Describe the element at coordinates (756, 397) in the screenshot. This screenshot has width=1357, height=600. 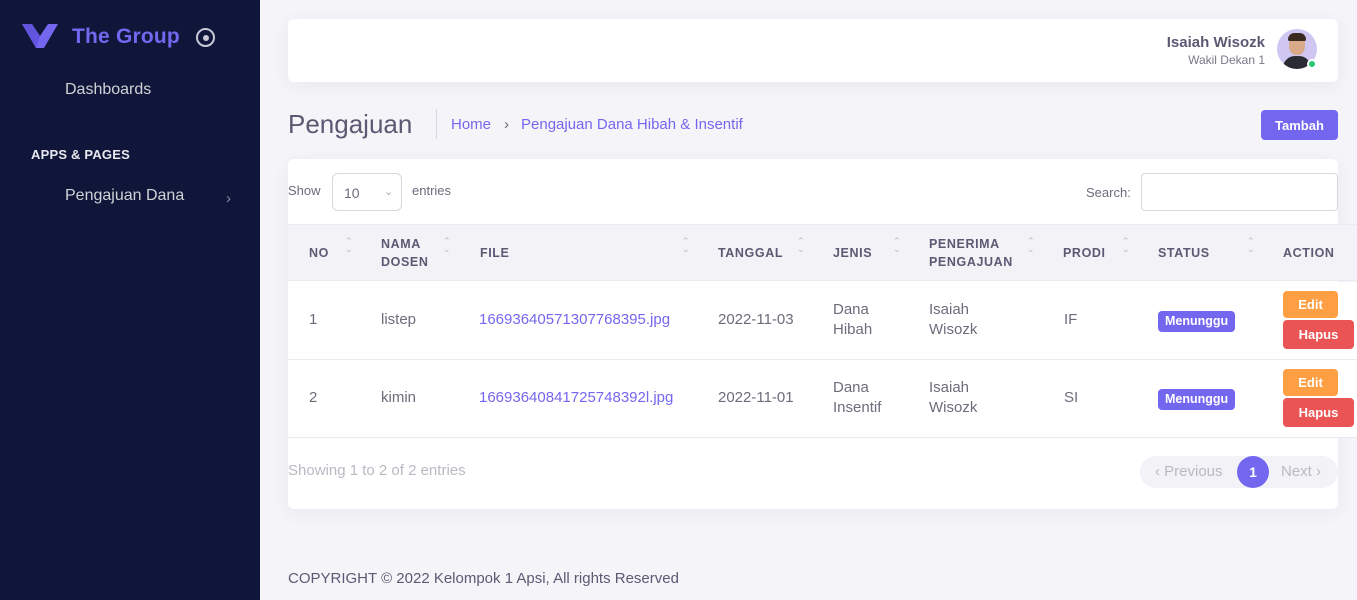
I see `cell-tanggal: 2022-11-01` at that location.